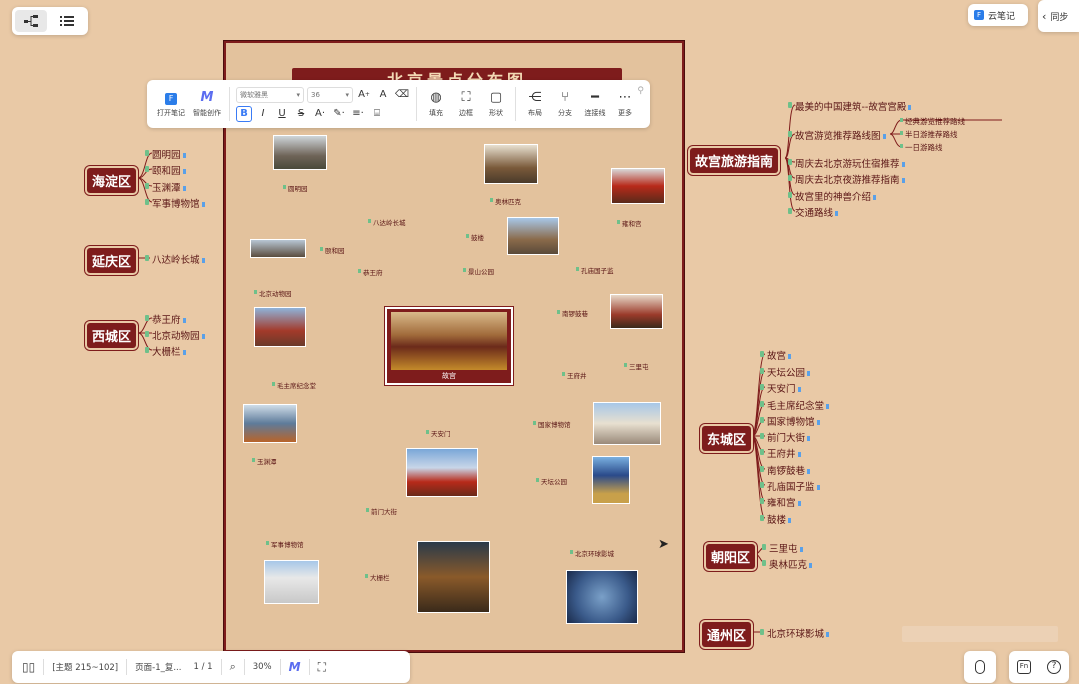 This screenshot has width=1079, height=684. Describe the element at coordinates (813, 212) in the screenshot. I see `guide-item: 交通路线` at that location.